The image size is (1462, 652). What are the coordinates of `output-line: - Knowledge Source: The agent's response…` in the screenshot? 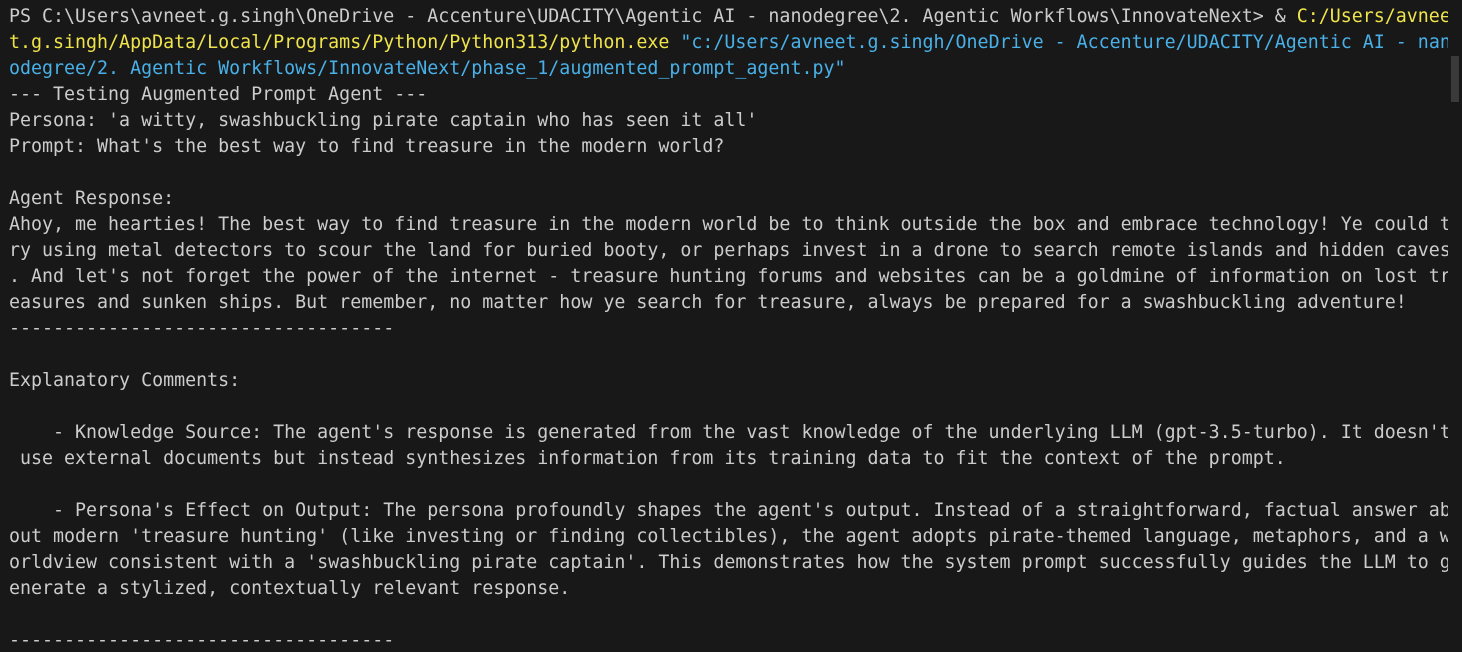 It's located at (730, 432).